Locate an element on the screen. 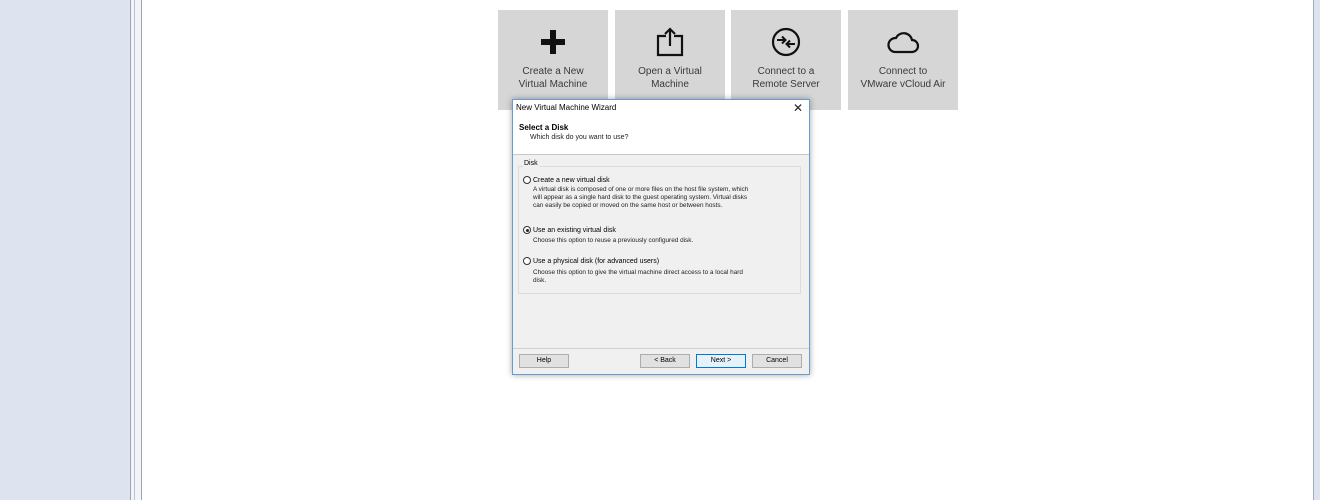 The image size is (1320, 500). connect-remote-server-tile: Connect to a Remote Server is located at coordinates (786, 60).